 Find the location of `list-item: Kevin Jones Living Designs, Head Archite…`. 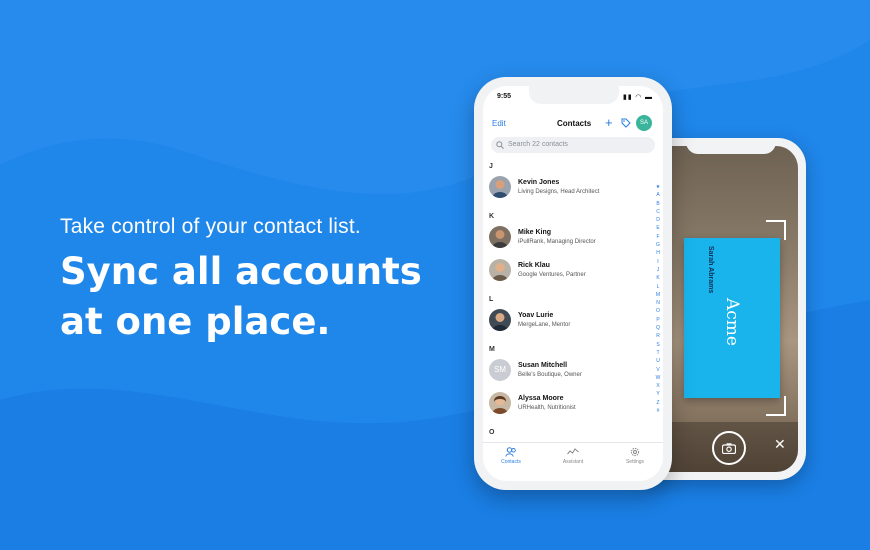

list-item: Kevin Jones Living Designs, Head Archite… is located at coordinates (570, 189).